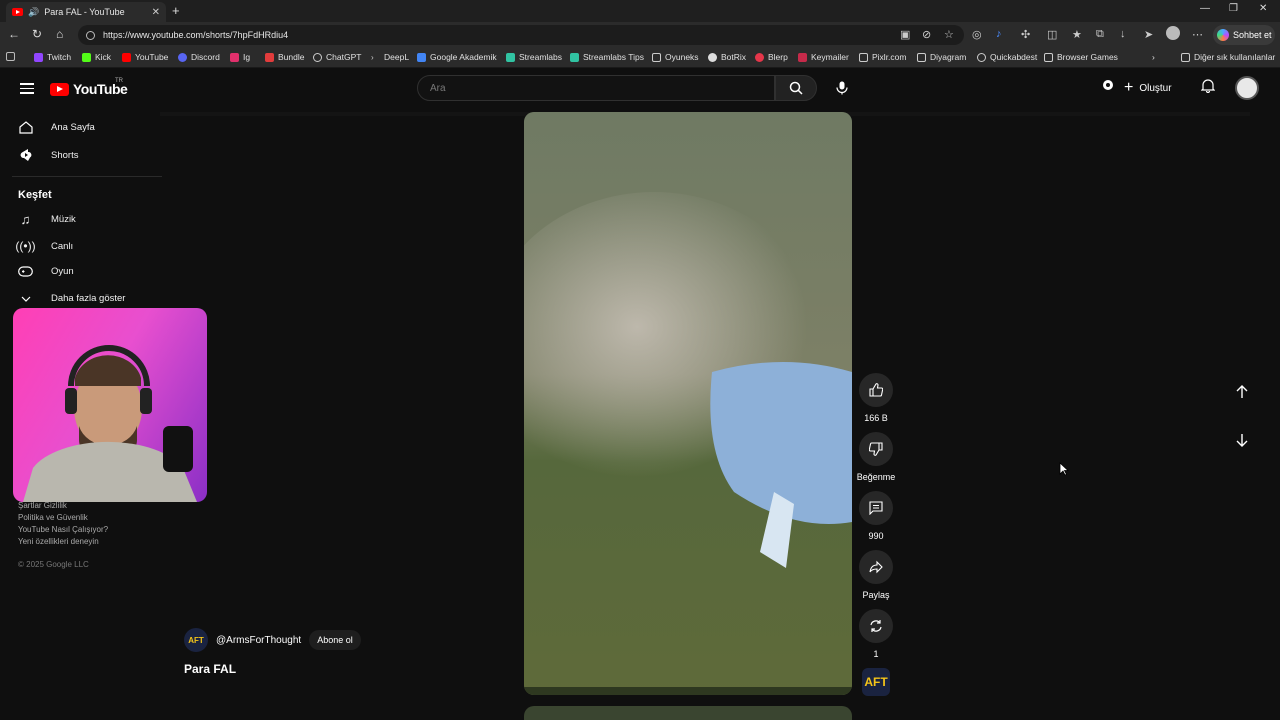 The image size is (1280, 720). I want to click on bookmark-instagram: Ig, so click(240, 57).